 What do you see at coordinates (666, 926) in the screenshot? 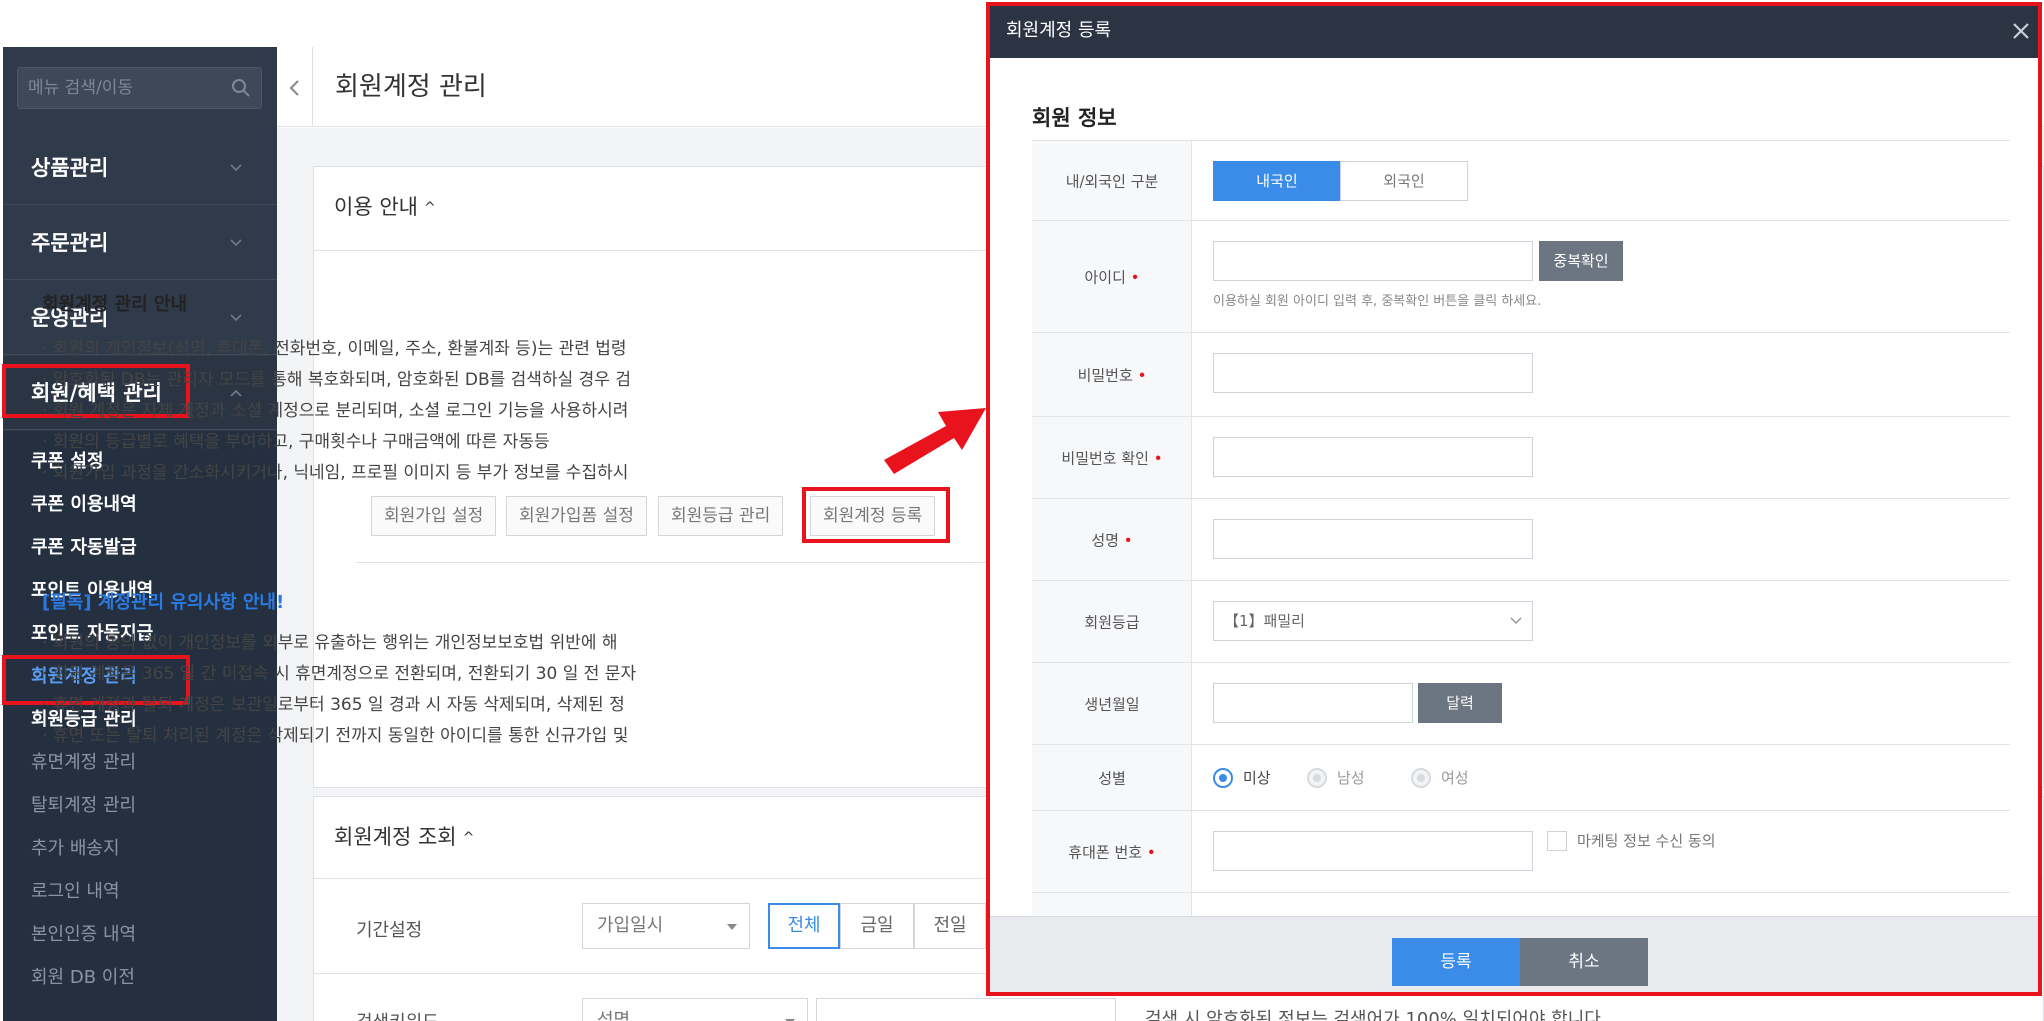
I see `period-select: 가입일시` at bounding box center [666, 926].